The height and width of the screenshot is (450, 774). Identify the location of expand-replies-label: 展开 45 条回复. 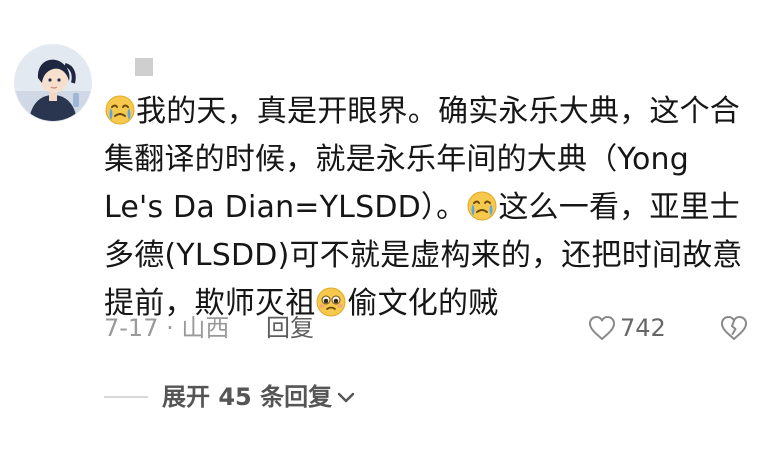
(247, 397).